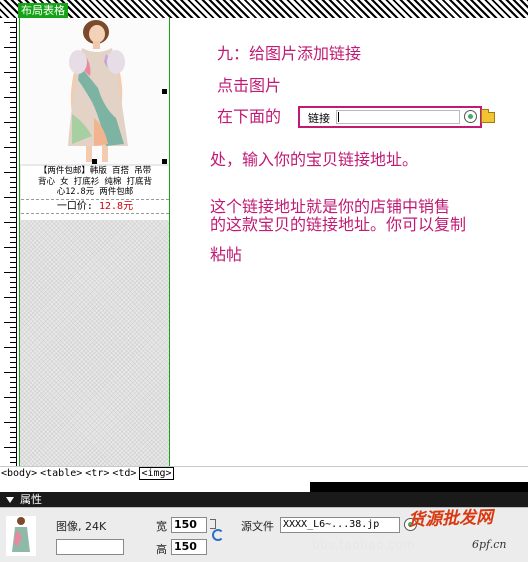 The image size is (528, 562). What do you see at coordinates (95, 206) in the screenshot?
I see `price-line: 一口价: 12.8元` at bounding box center [95, 206].